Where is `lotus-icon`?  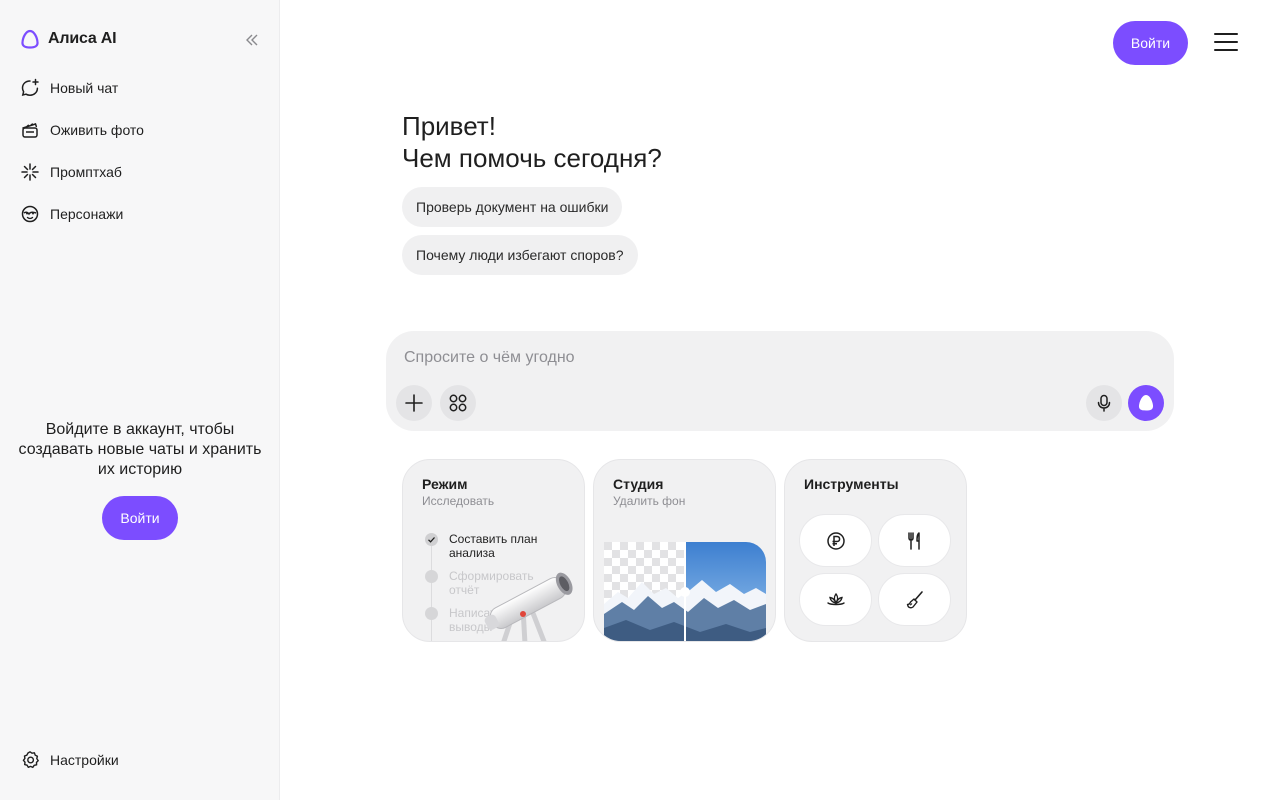 lotus-icon is located at coordinates (835, 598).